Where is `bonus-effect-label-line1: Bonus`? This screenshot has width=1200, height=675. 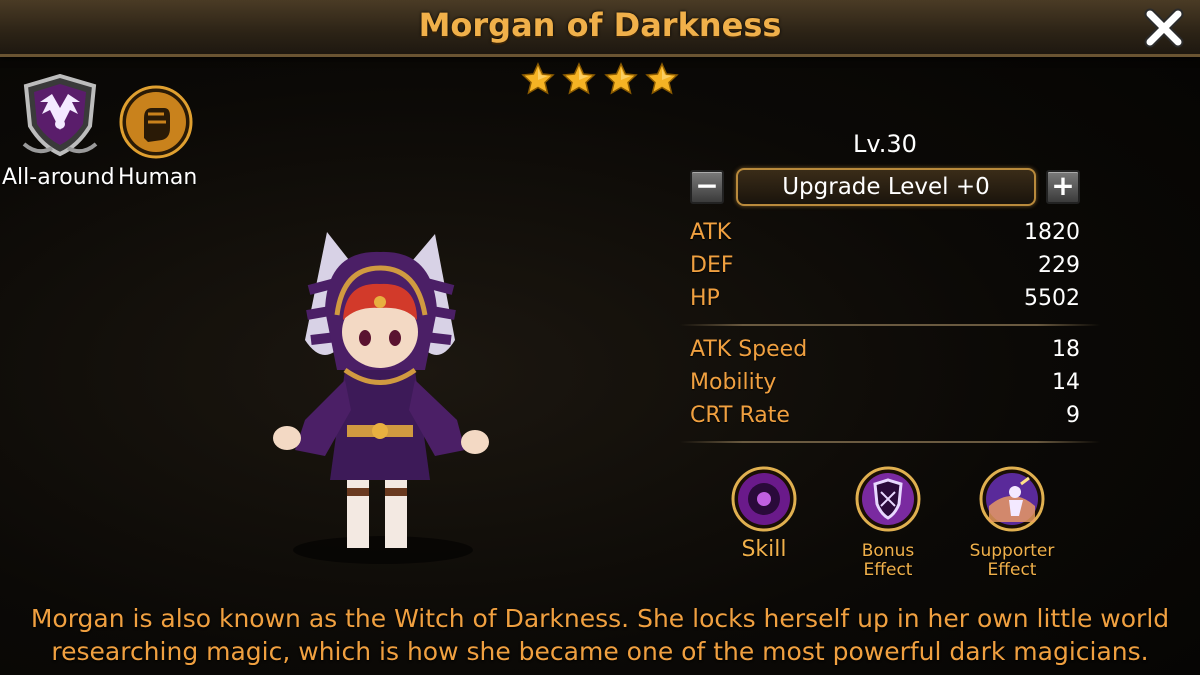 bonus-effect-label-line1: Bonus is located at coordinates (888, 551).